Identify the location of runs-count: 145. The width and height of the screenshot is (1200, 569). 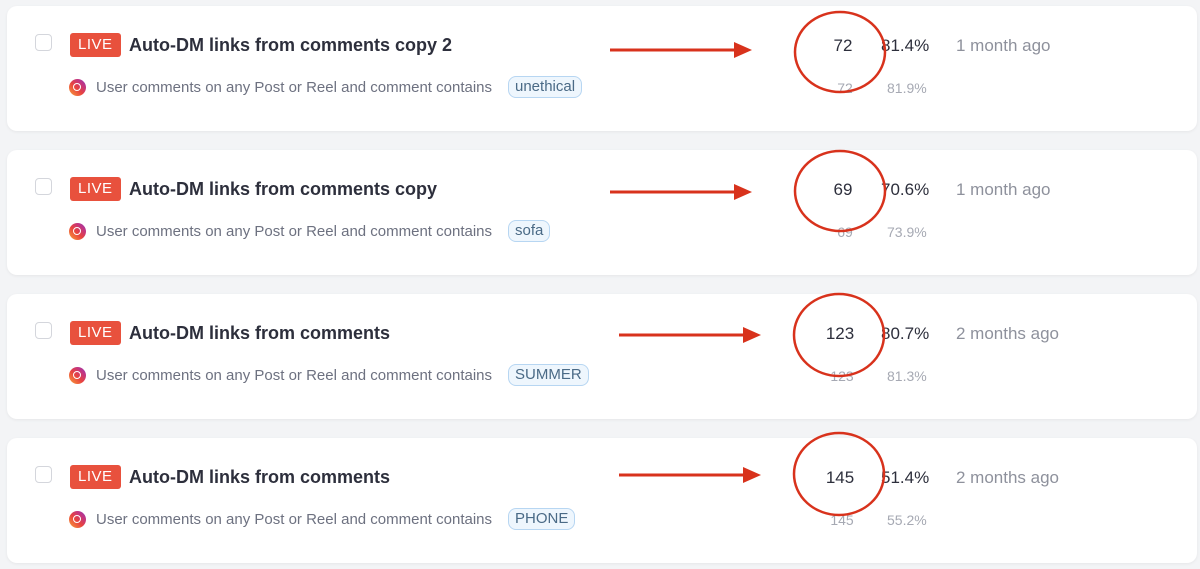
(840, 477).